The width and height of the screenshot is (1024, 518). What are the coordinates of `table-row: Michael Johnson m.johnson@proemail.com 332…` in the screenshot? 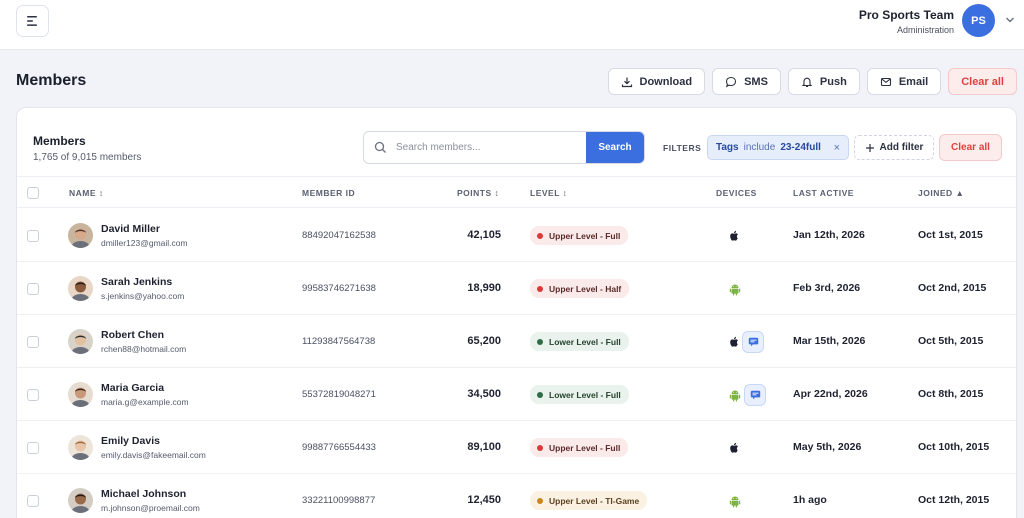 It's located at (516, 496).